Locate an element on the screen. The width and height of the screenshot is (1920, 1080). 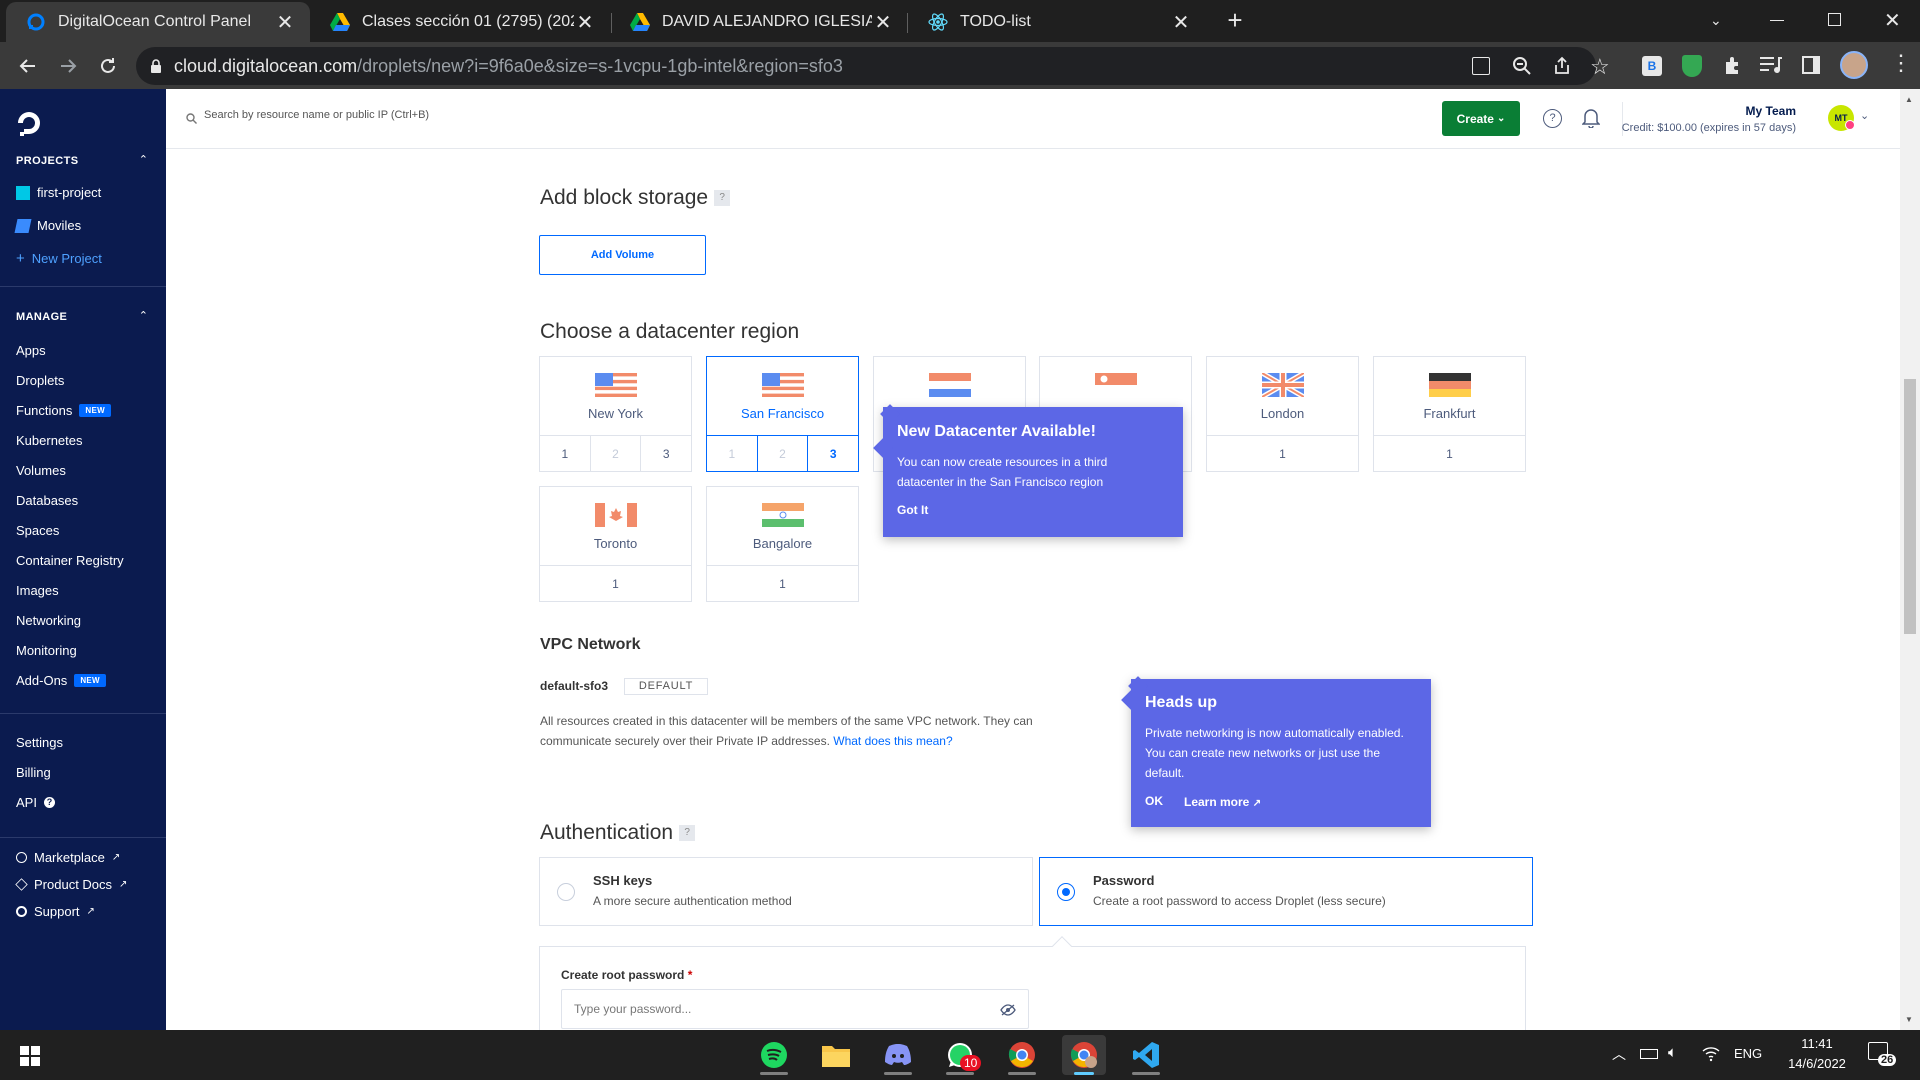
region-bangalore: Bangalore 1 is located at coordinates (782, 544).